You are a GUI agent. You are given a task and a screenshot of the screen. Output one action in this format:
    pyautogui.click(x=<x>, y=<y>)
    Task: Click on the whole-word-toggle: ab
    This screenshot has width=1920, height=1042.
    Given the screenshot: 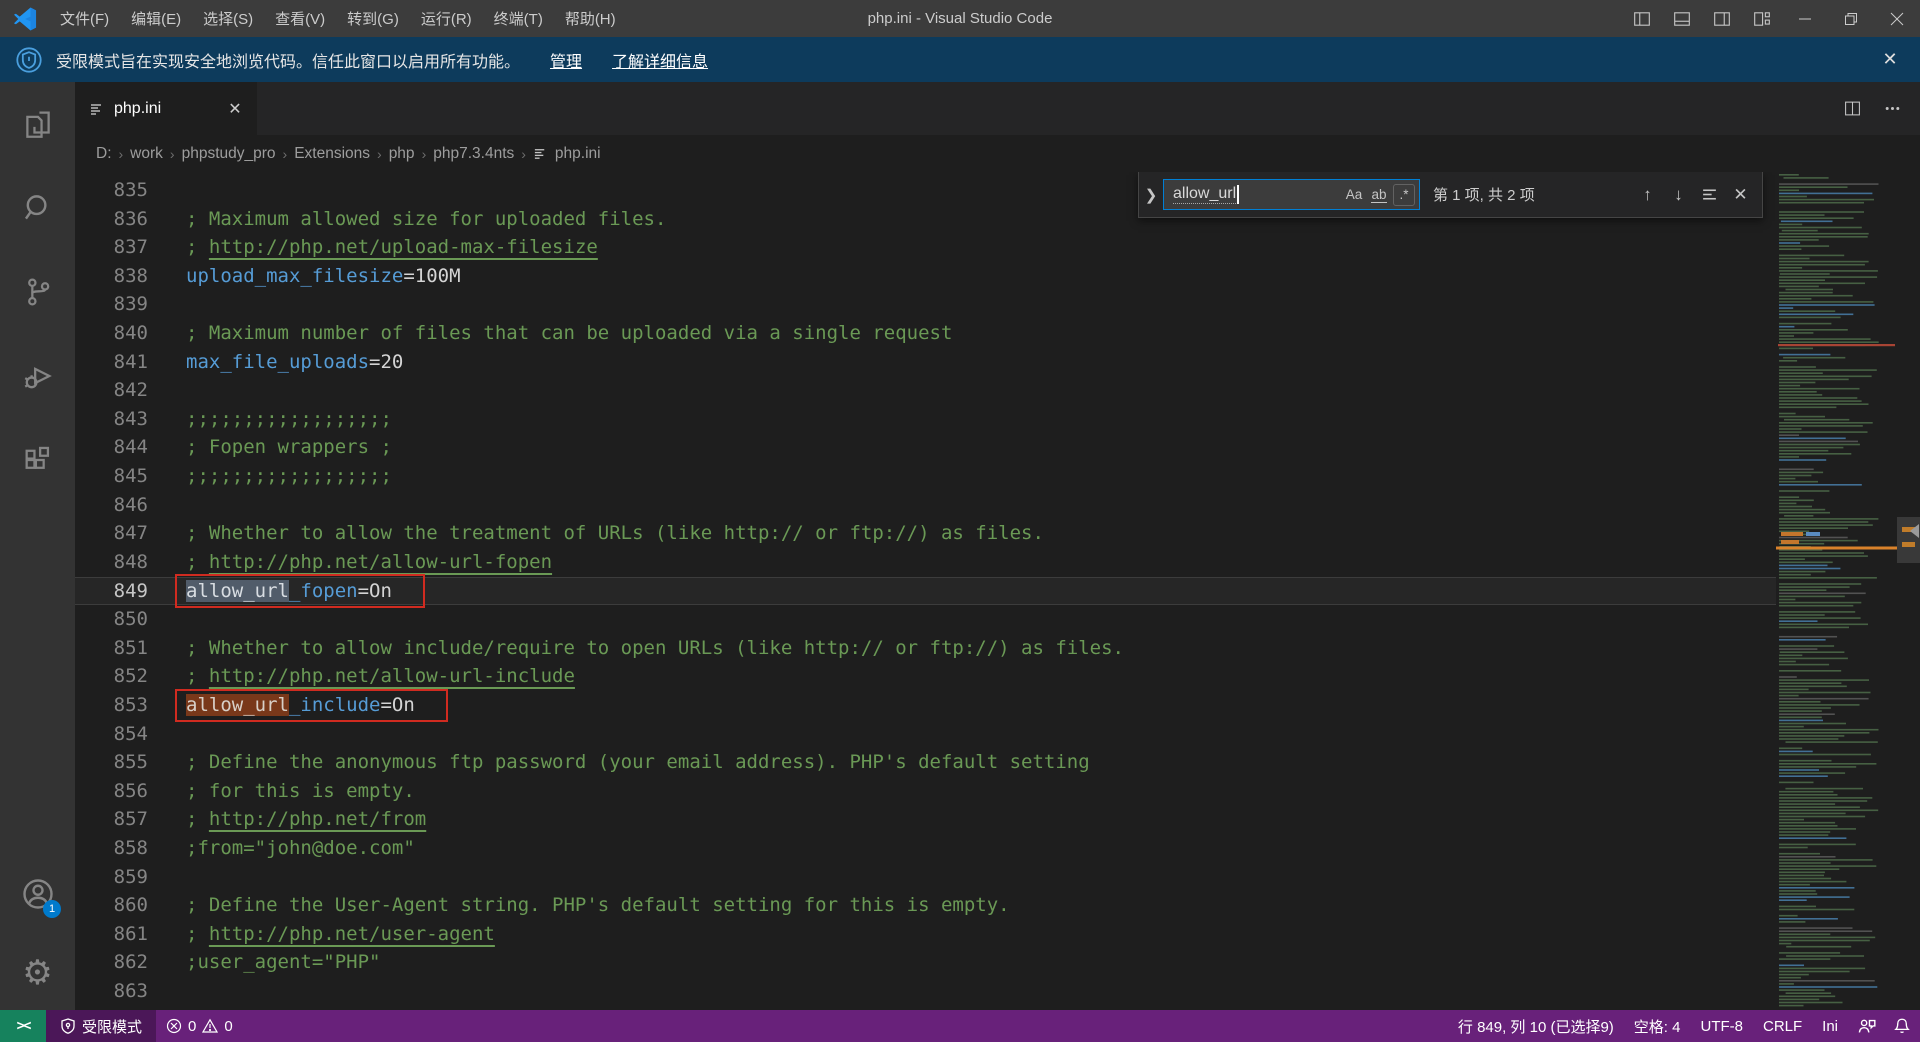 What is the action you would take?
    pyautogui.click(x=1379, y=195)
    